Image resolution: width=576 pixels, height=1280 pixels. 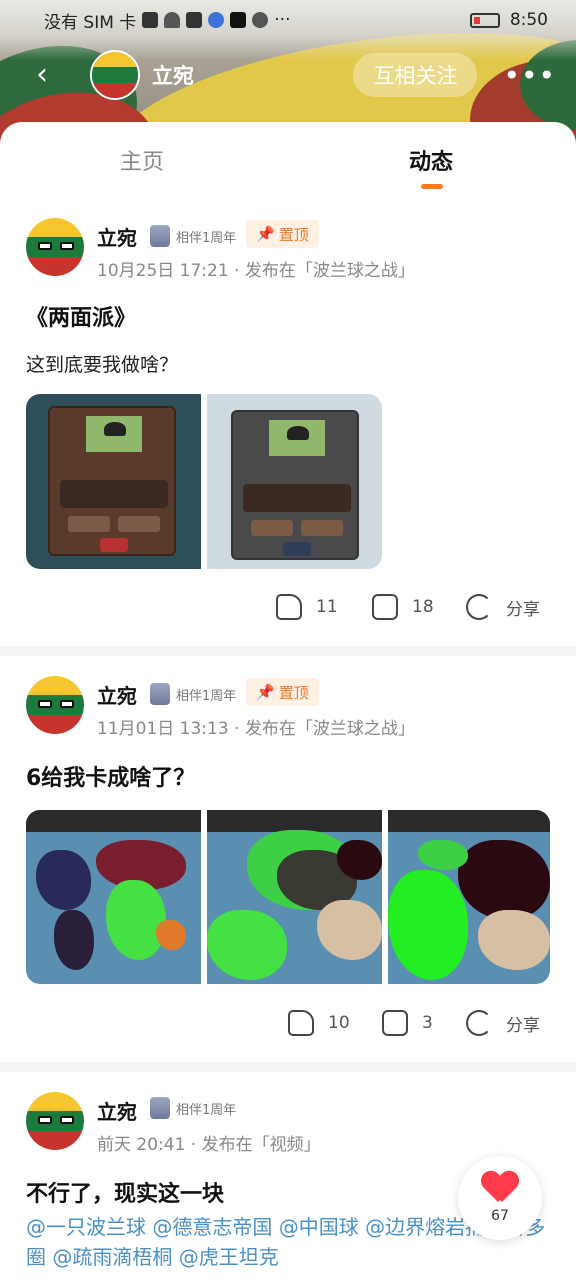 What do you see at coordinates (172, 20) in the screenshot?
I see `wifi-icon` at bounding box center [172, 20].